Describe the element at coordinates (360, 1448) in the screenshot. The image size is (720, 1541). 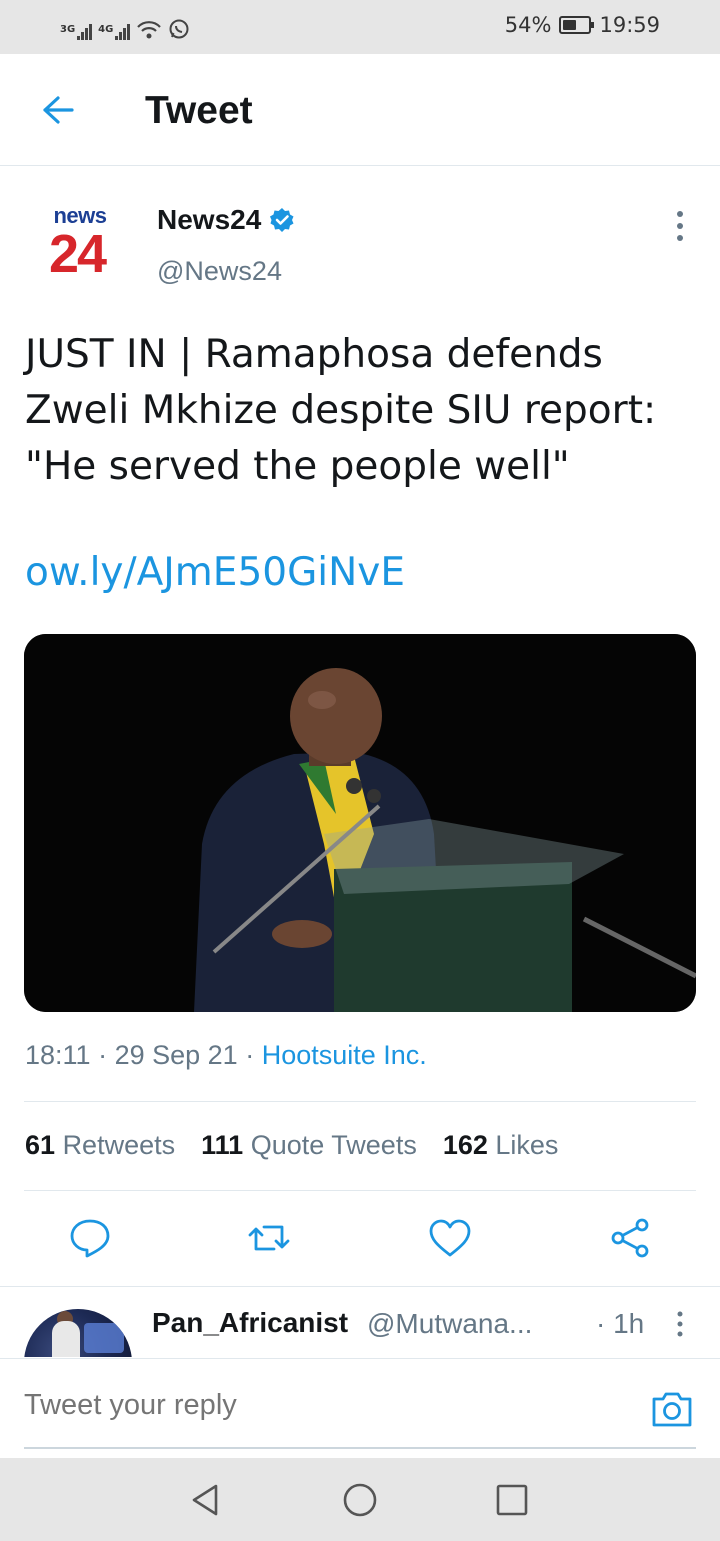
I see `input-underline` at that location.